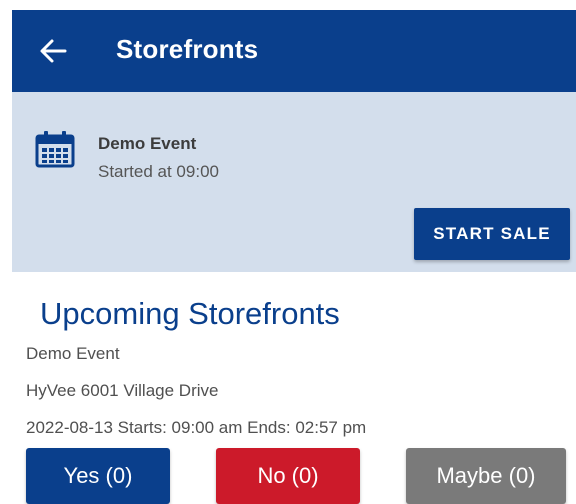 Image resolution: width=576 pixels, height=504 pixels. What do you see at coordinates (486, 476) in the screenshot?
I see `maybe-button: Maybe (0)` at bounding box center [486, 476].